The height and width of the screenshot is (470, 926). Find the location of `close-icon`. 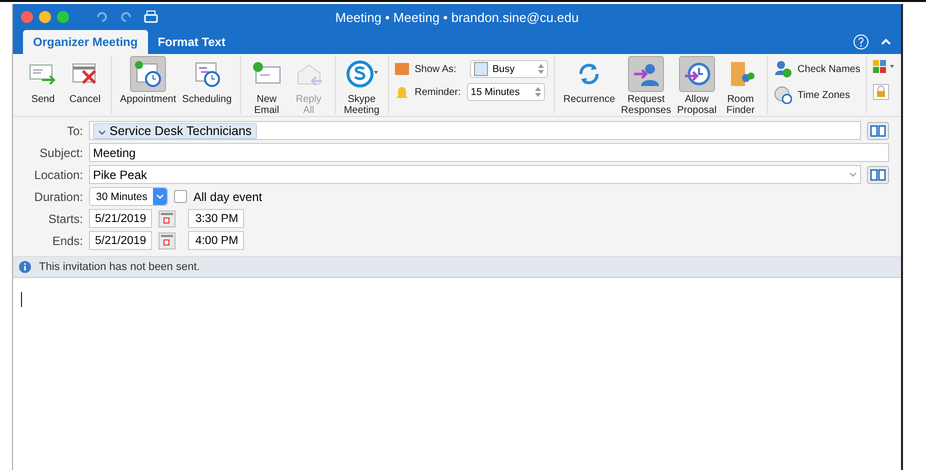

close-icon is located at coordinates (27, 17).